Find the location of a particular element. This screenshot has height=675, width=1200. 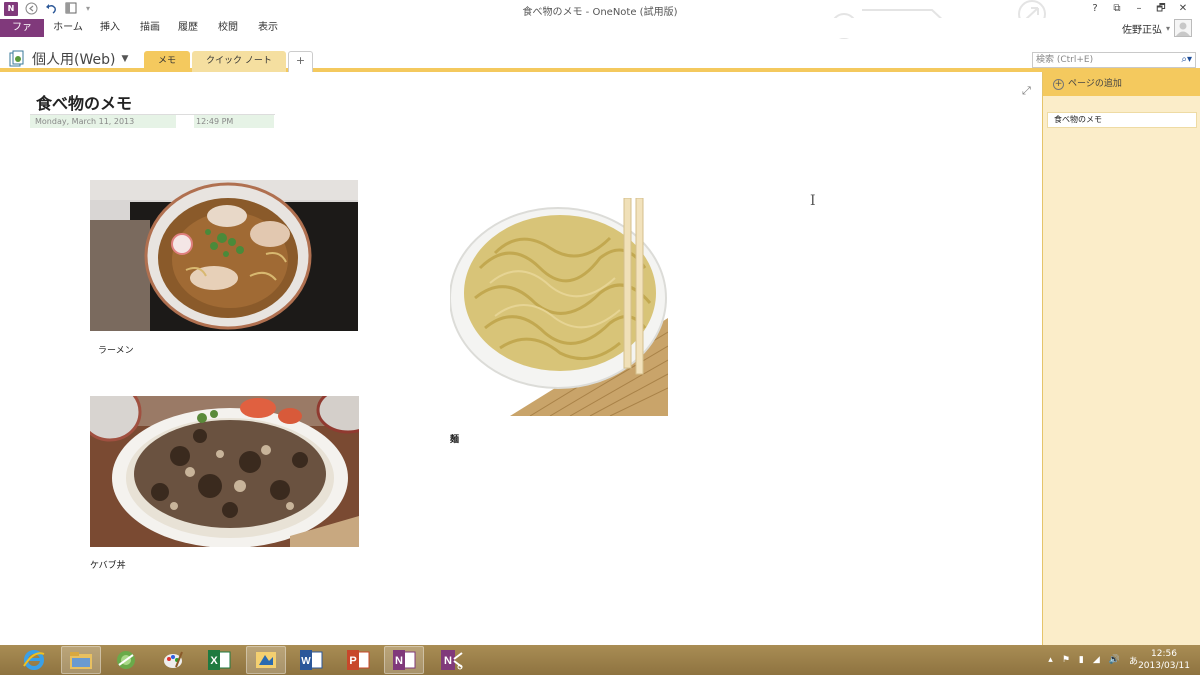

ramen-caption: ラーメン is located at coordinates (116, 349).